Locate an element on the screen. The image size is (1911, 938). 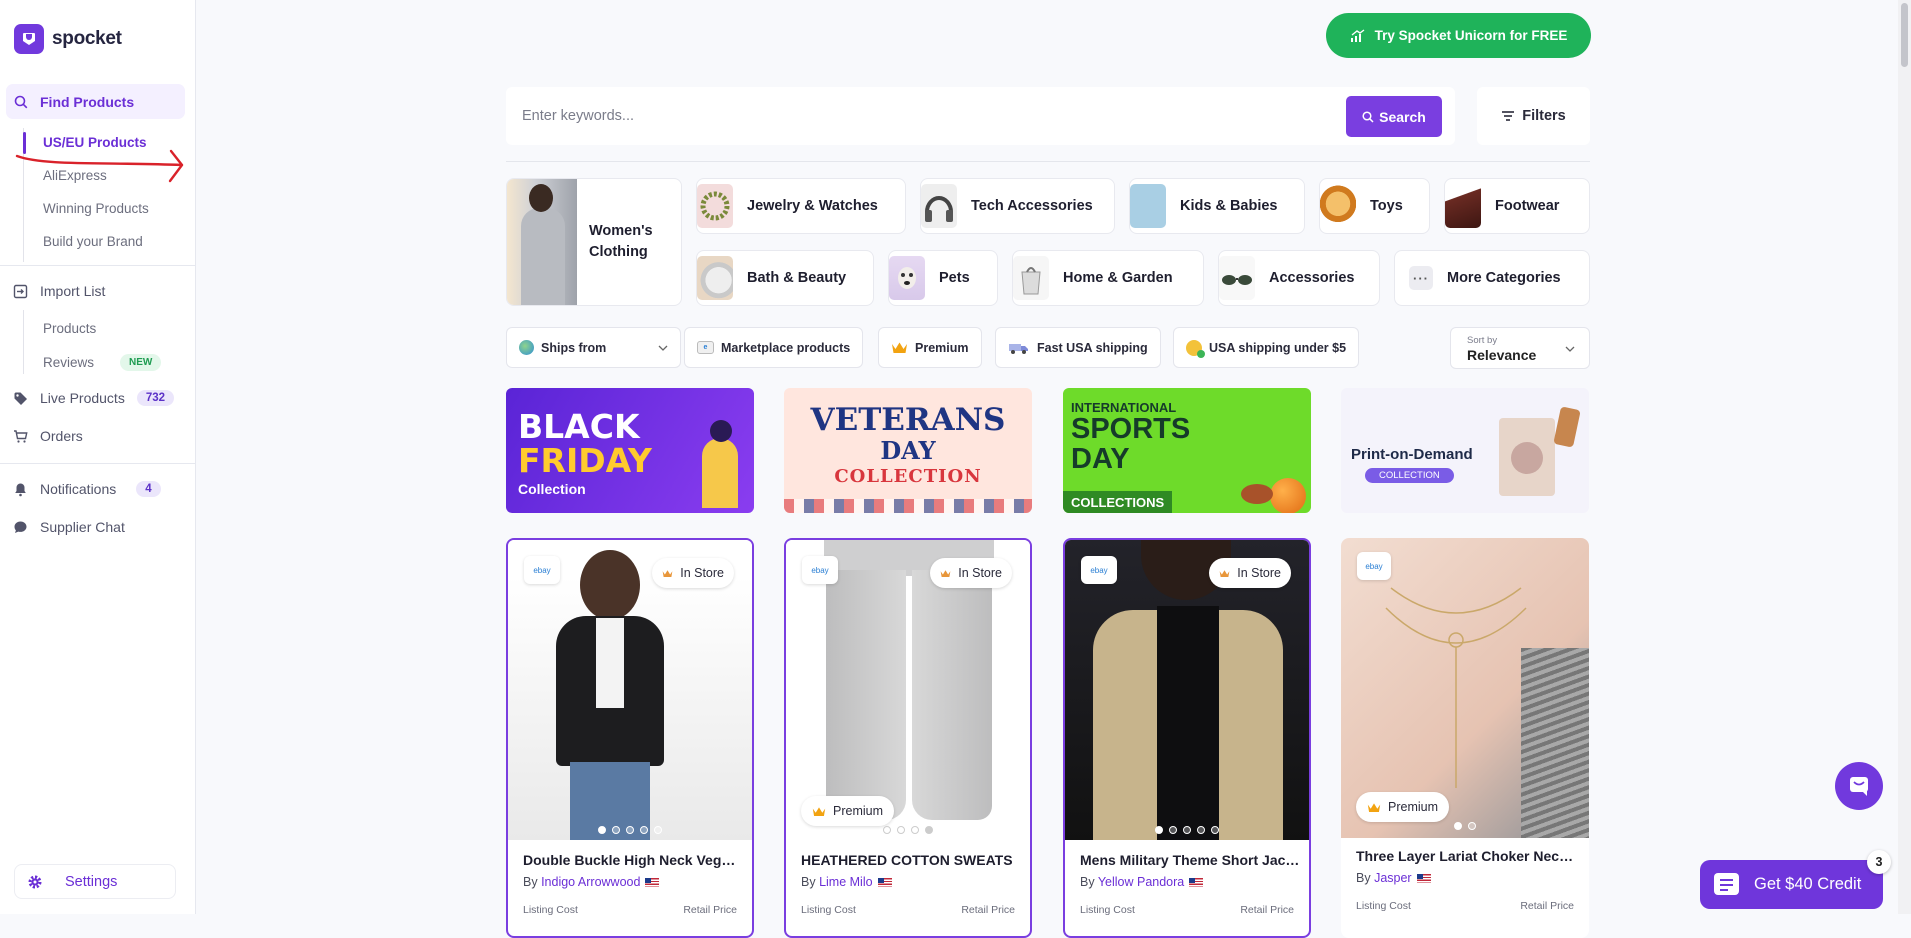
usa-shipping-under-5-chip: USA shipping under $5 is located at coordinates (1266, 347).